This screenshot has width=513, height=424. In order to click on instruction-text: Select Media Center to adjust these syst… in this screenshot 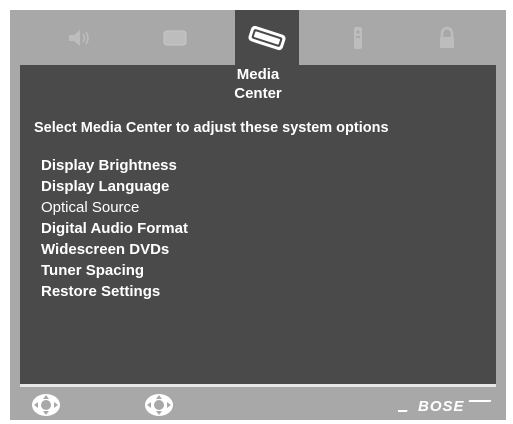, I will do `click(211, 128)`.